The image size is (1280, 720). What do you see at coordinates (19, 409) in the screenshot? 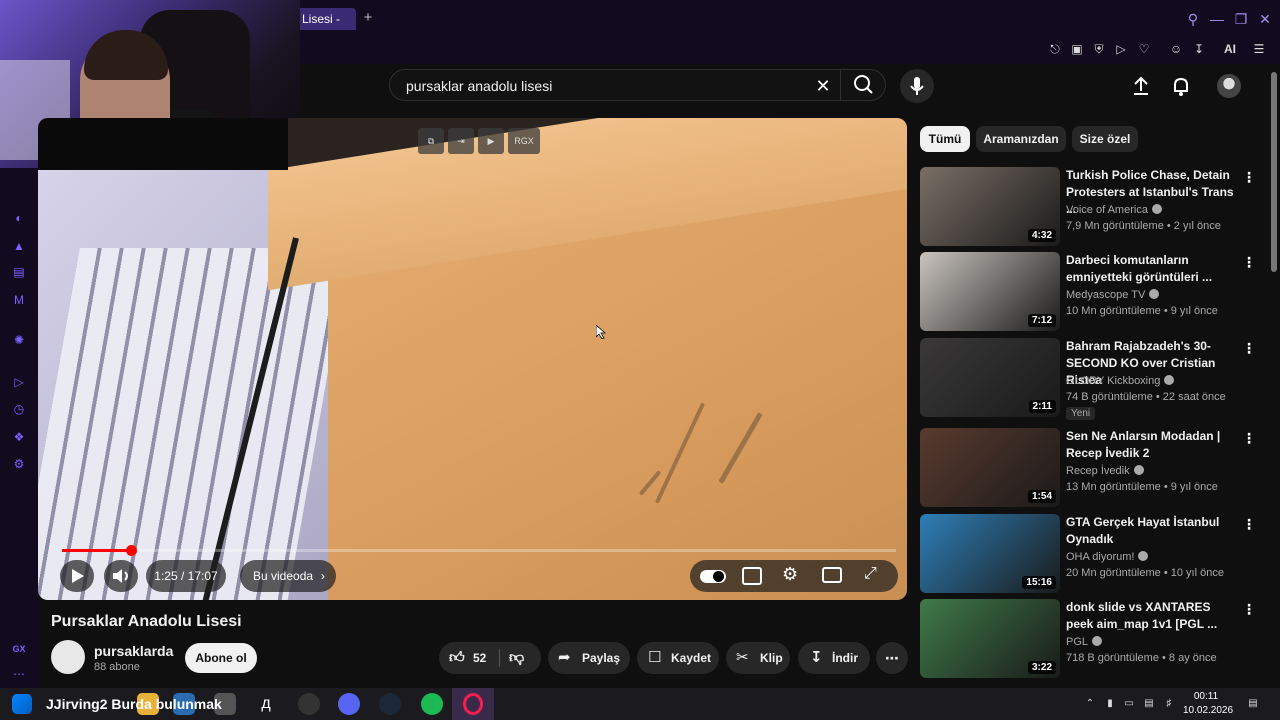
I see `history-icon: ◷` at bounding box center [19, 409].